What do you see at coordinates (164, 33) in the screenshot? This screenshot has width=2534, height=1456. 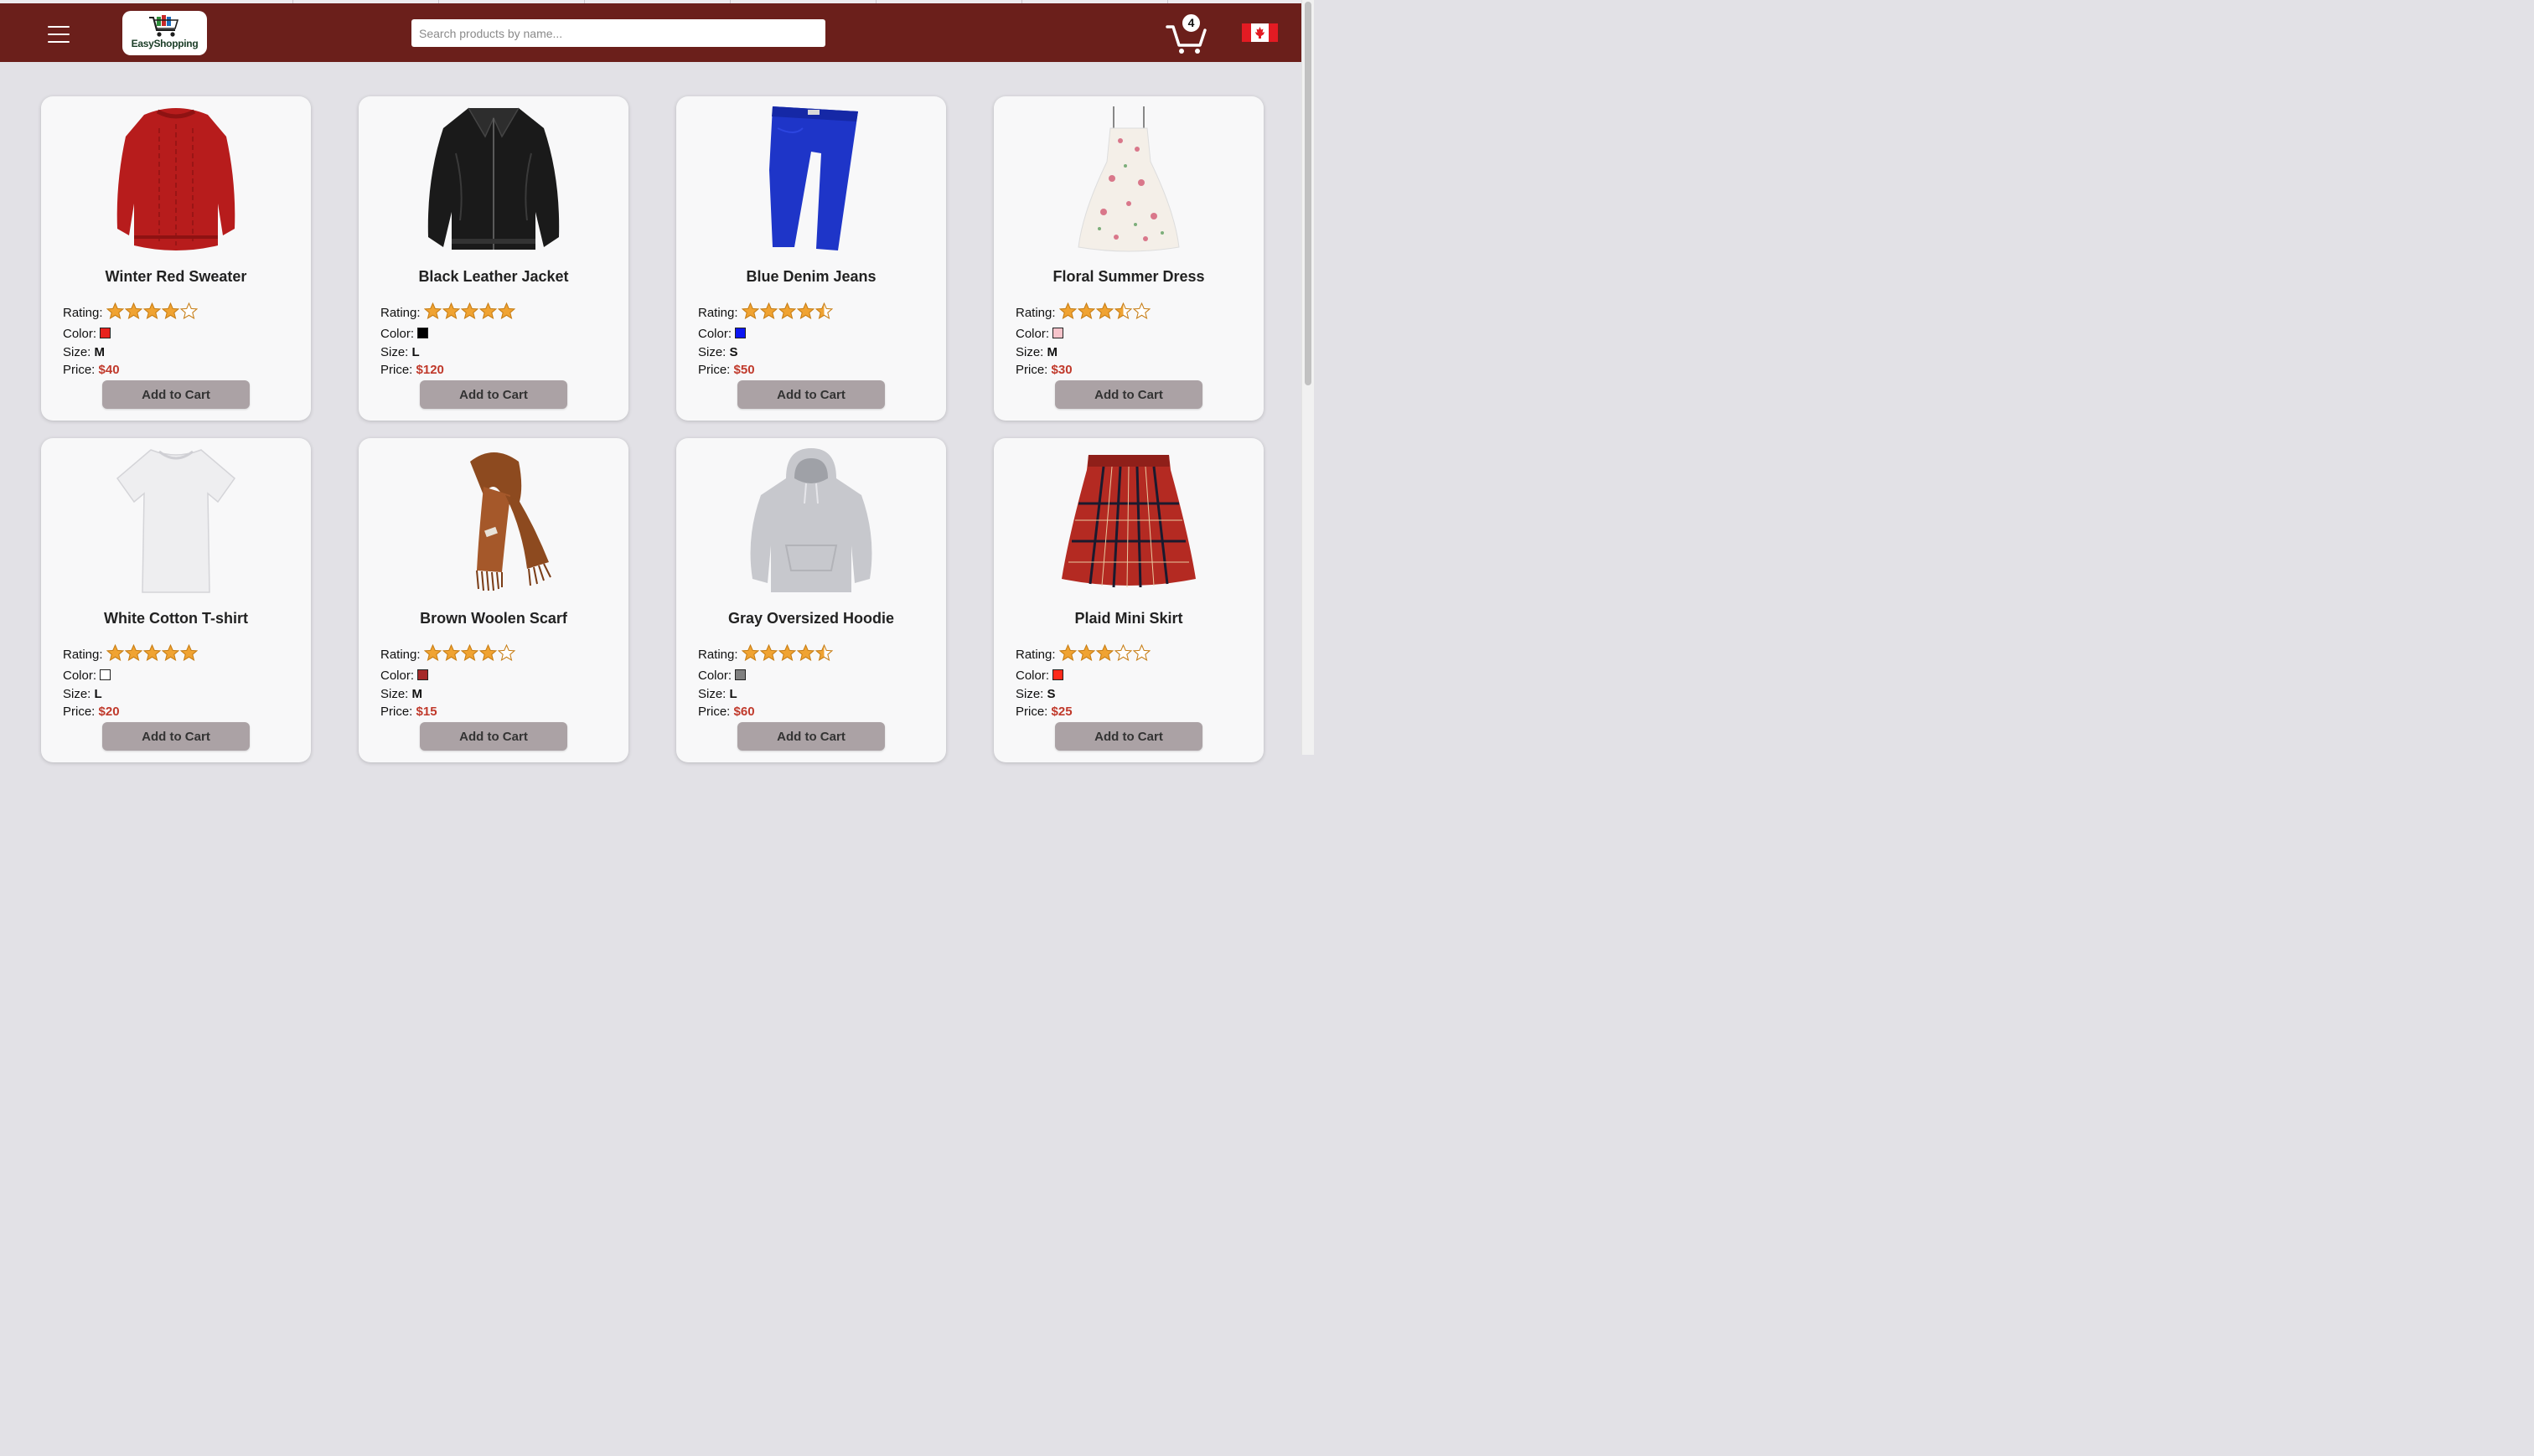 I see `site-logo: EasyShopping` at bounding box center [164, 33].